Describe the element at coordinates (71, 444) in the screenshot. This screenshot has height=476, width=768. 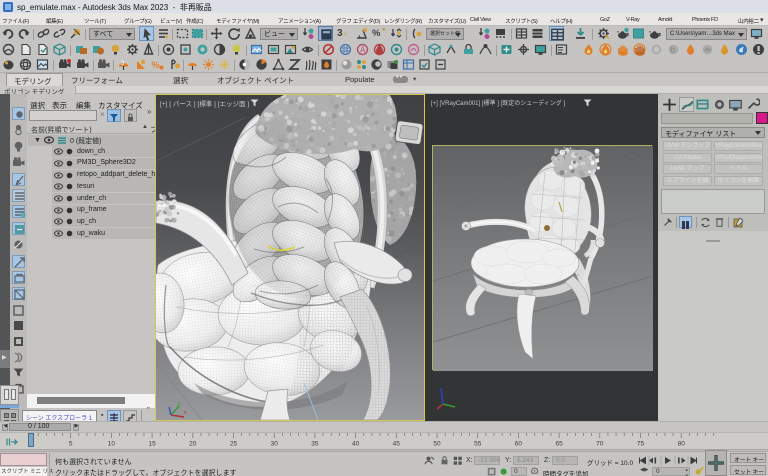
I see `svg-text: 5` at that location.